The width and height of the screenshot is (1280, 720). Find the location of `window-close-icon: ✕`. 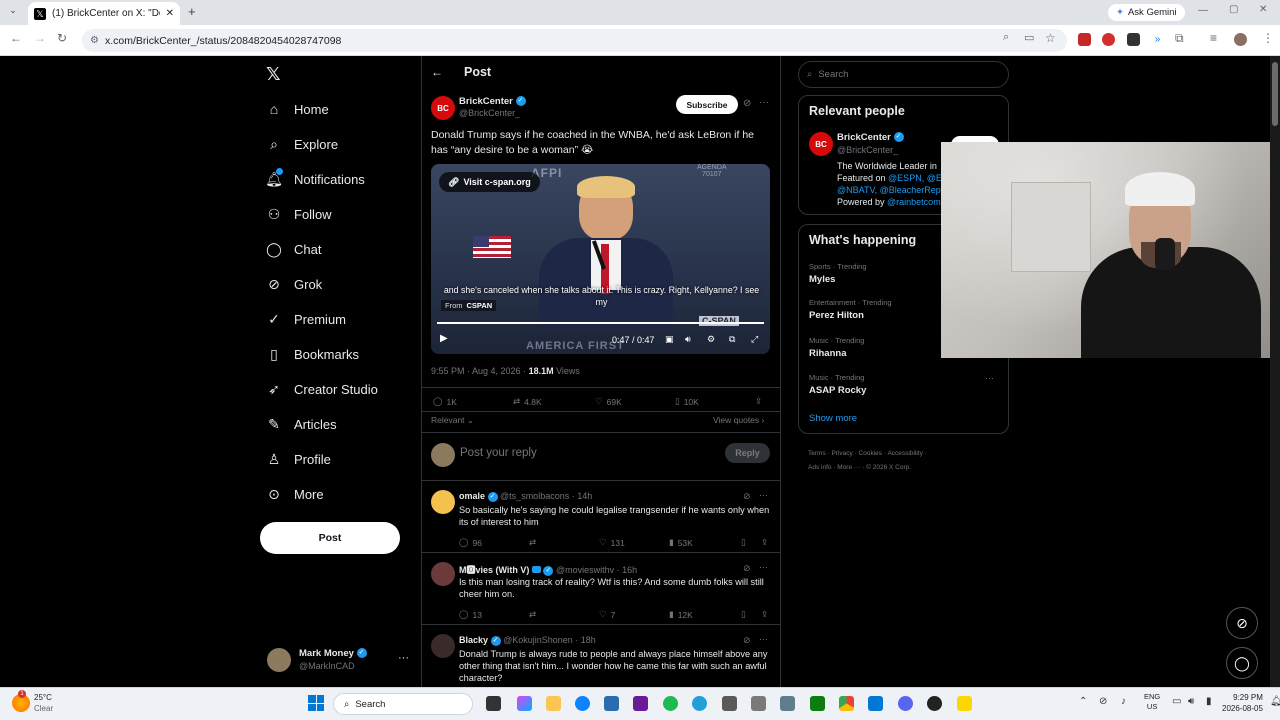

window-close-icon: ✕ is located at coordinates (1263, 9).